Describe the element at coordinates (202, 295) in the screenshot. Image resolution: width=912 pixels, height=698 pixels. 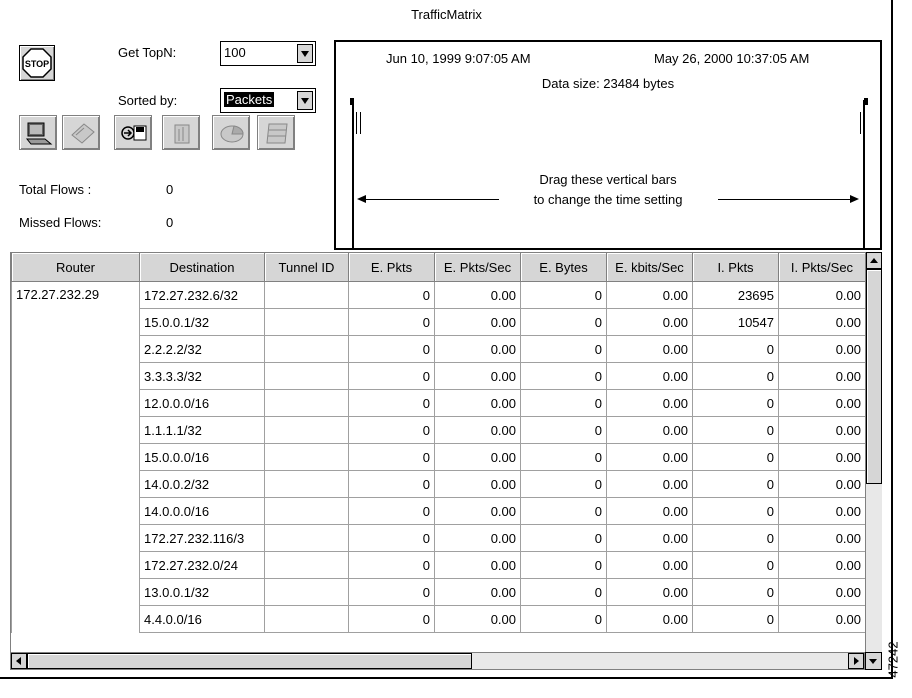
I see `destination-cell: 172.27.232.6/32` at that location.